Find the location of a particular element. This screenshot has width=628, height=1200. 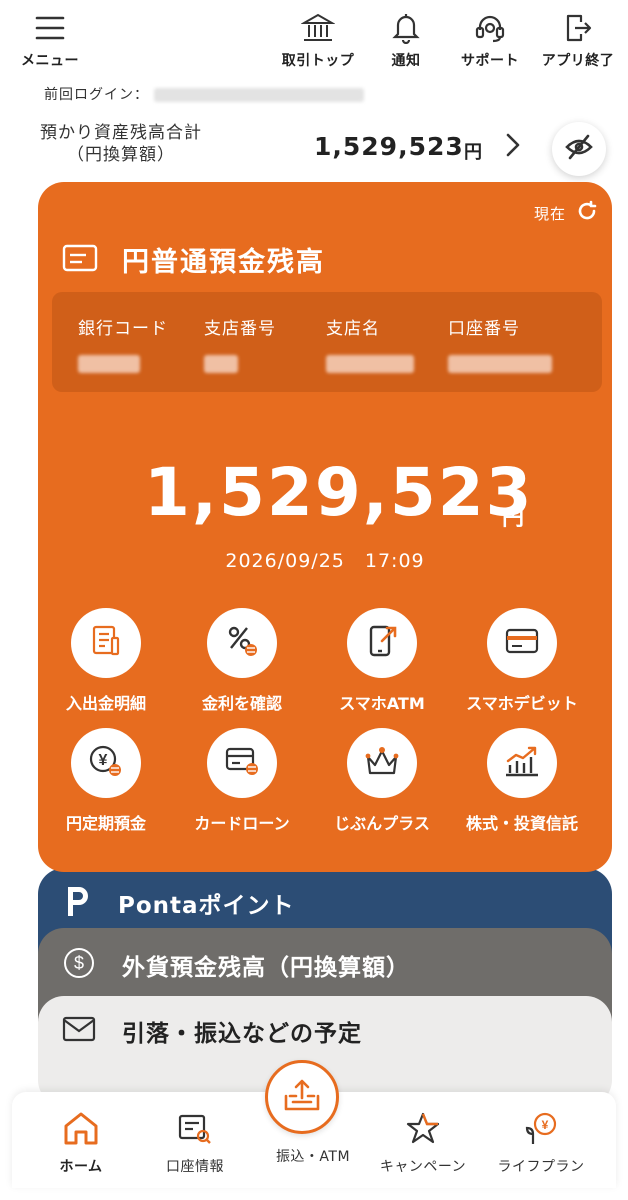

account-number-label: 口座番号 is located at coordinates (484, 329).